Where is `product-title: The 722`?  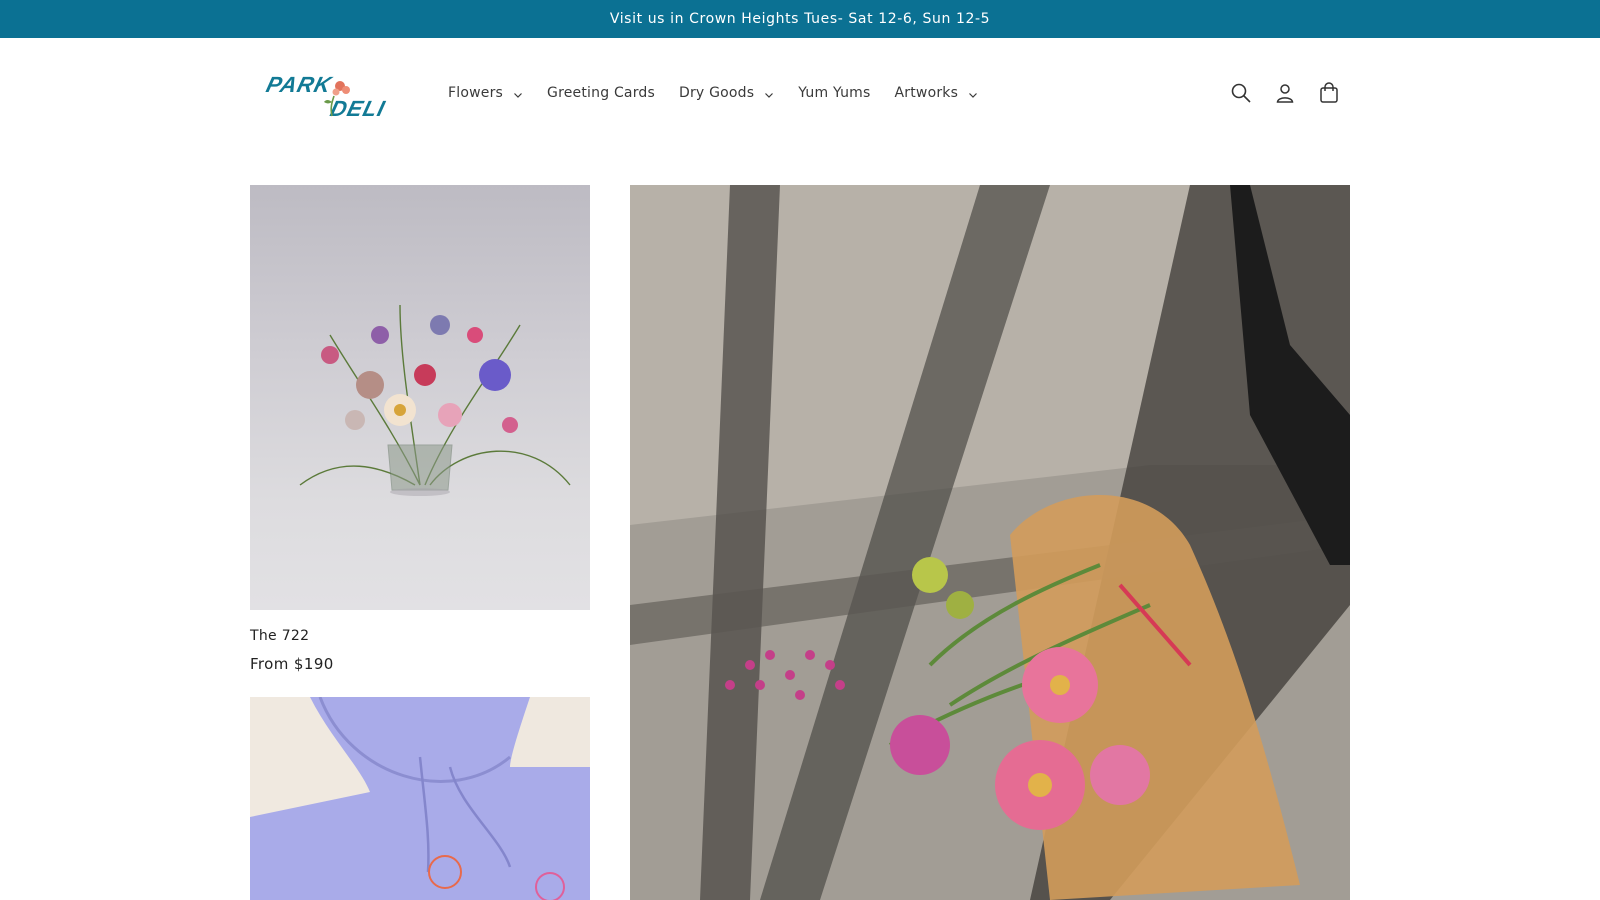
product-title: The 722 is located at coordinates (279, 636).